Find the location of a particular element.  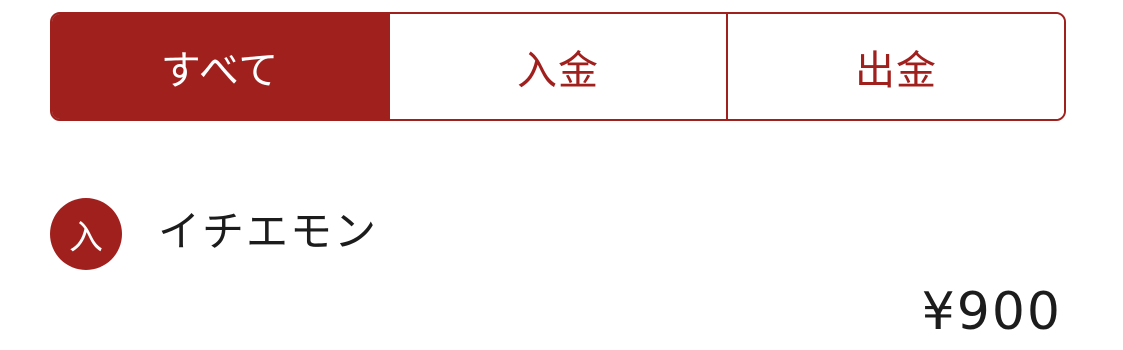

tab-all: すべて is located at coordinates (220, 66).